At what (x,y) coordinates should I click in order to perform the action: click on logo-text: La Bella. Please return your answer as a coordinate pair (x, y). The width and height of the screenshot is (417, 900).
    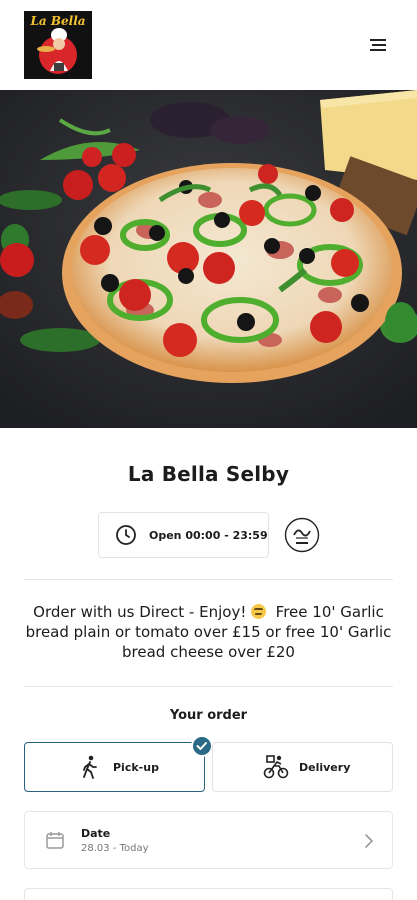
    Looking at the image, I should click on (58, 21).